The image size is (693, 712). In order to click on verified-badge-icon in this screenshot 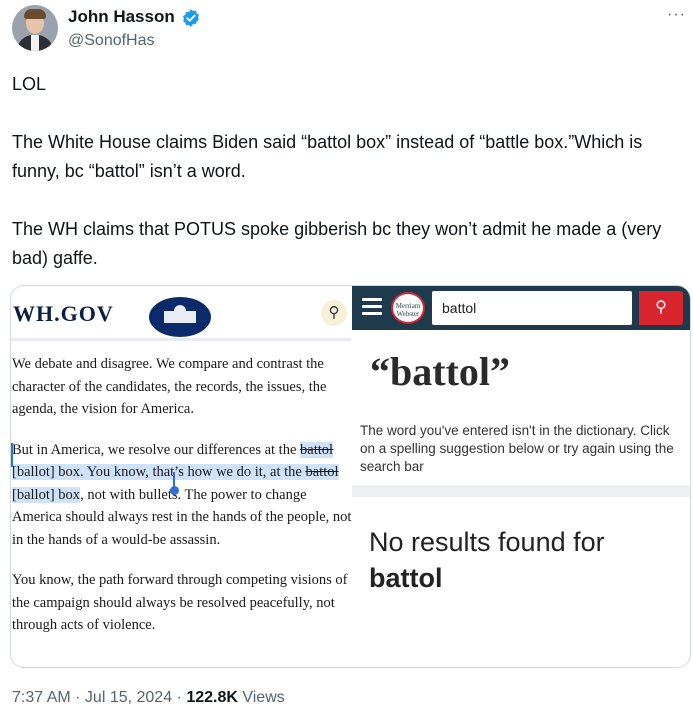, I will do `click(191, 18)`.